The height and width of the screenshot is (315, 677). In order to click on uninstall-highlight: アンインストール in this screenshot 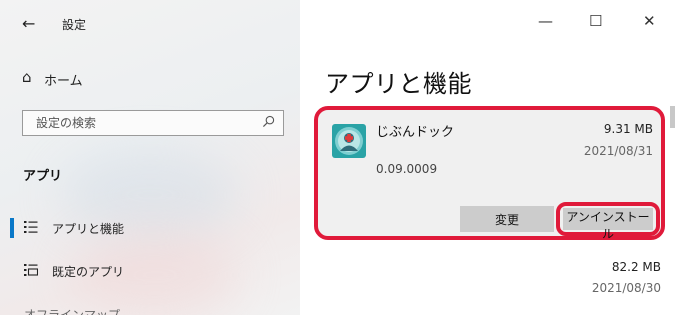, I will do `click(608, 221)`.